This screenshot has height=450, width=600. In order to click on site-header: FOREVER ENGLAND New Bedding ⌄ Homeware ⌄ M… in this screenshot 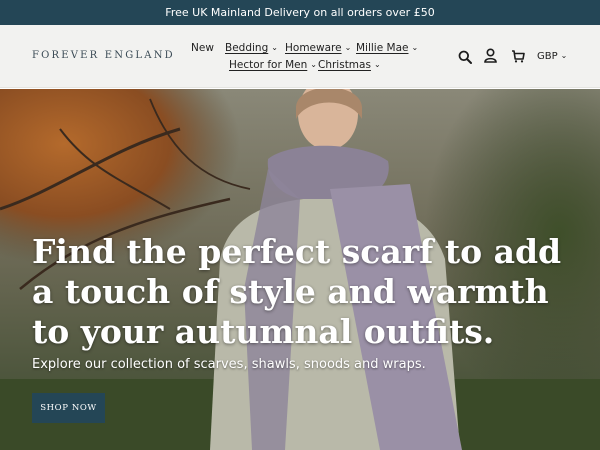, I will do `click(300, 56)`.